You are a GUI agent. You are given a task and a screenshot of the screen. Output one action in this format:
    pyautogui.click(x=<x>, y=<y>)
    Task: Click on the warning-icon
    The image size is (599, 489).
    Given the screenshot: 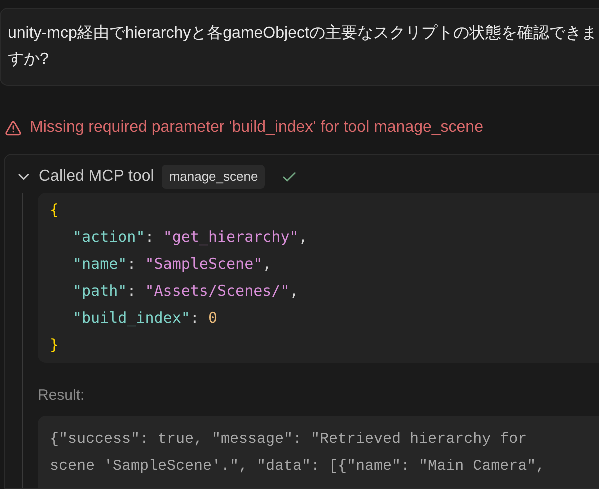 What is the action you would take?
    pyautogui.click(x=13, y=128)
    